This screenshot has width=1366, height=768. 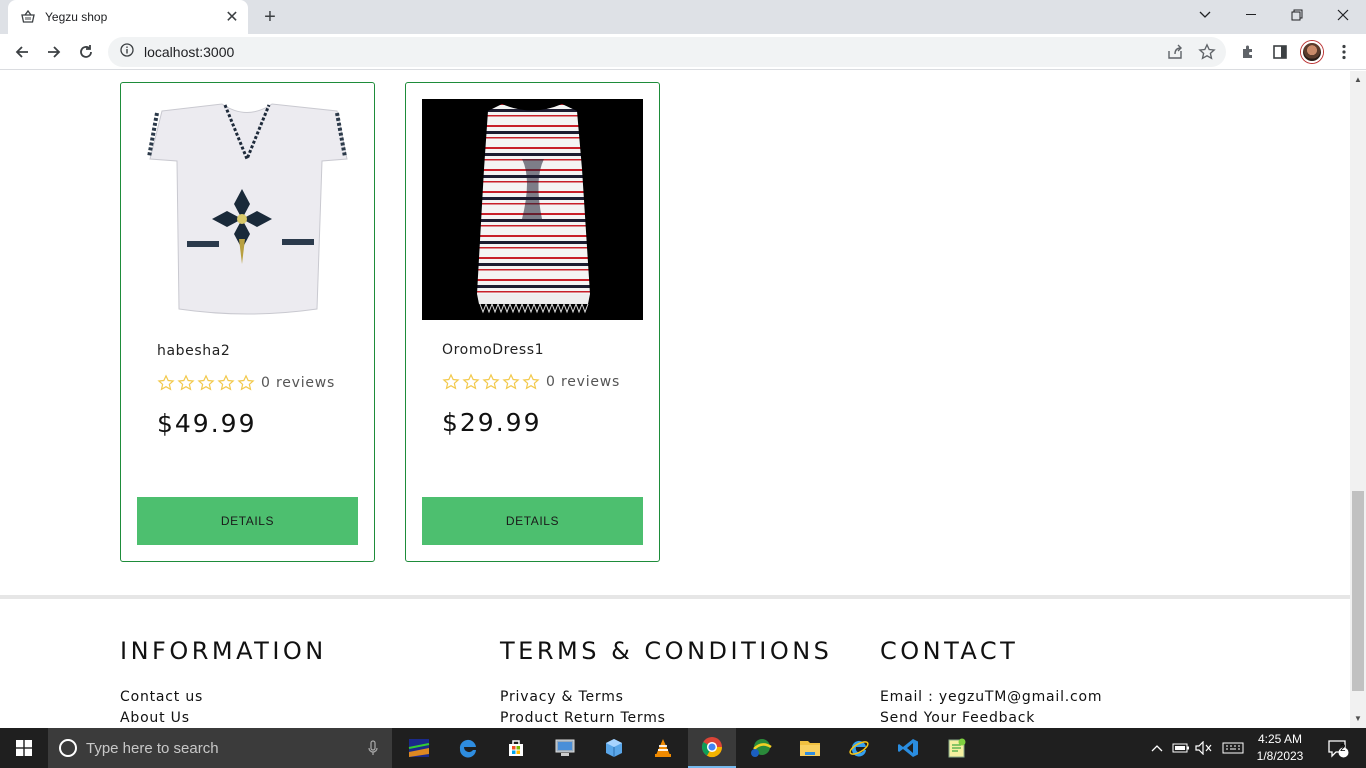 What do you see at coordinates (810, 748) in the screenshot?
I see `file-explorer-icon` at bounding box center [810, 748].